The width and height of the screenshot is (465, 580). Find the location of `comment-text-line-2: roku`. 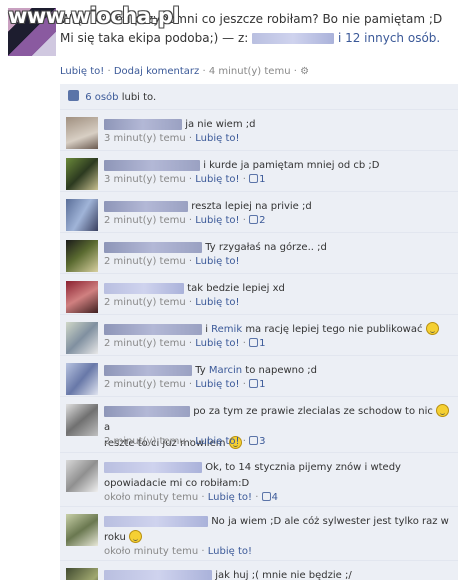

comment-text-line-2: roku is located at coordinates (115, 537).